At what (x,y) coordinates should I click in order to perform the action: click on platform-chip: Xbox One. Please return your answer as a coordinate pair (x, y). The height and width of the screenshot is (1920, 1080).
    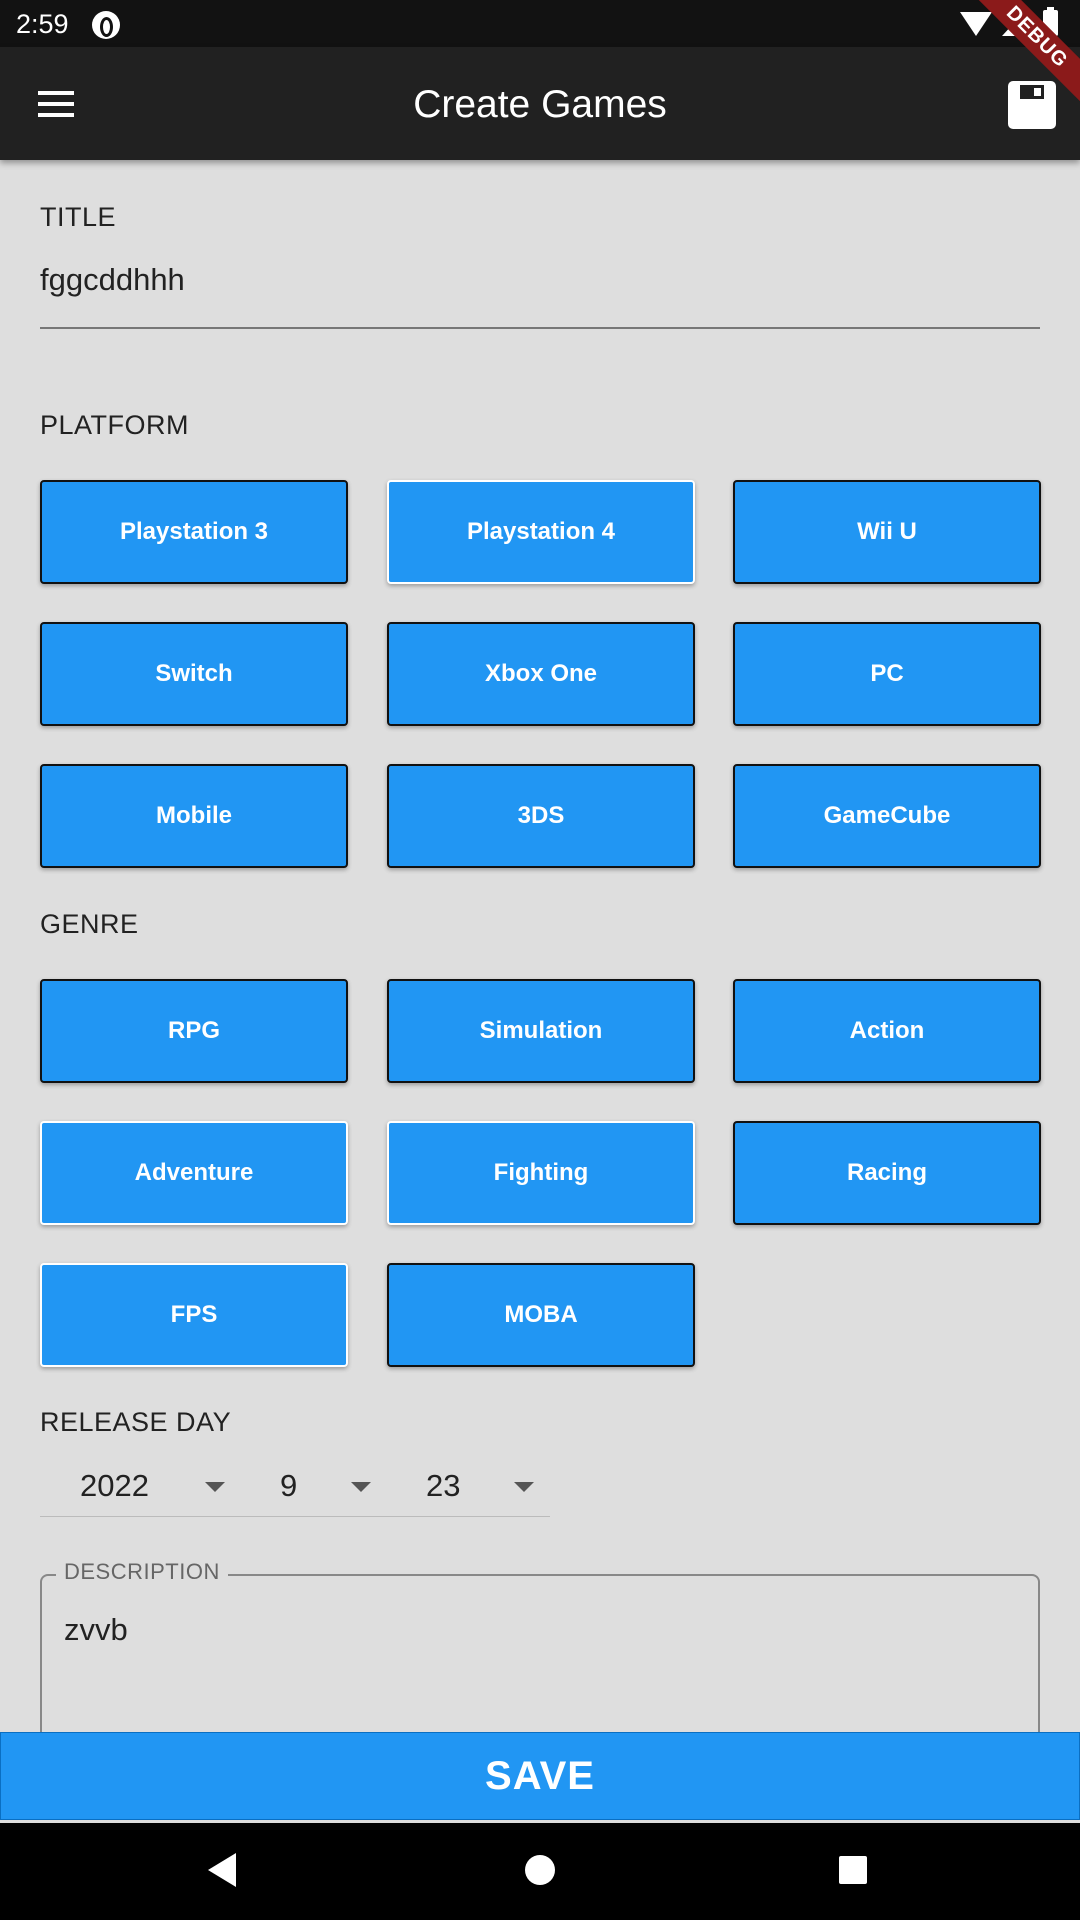
    Looking at the image, I should click on (541, 674).